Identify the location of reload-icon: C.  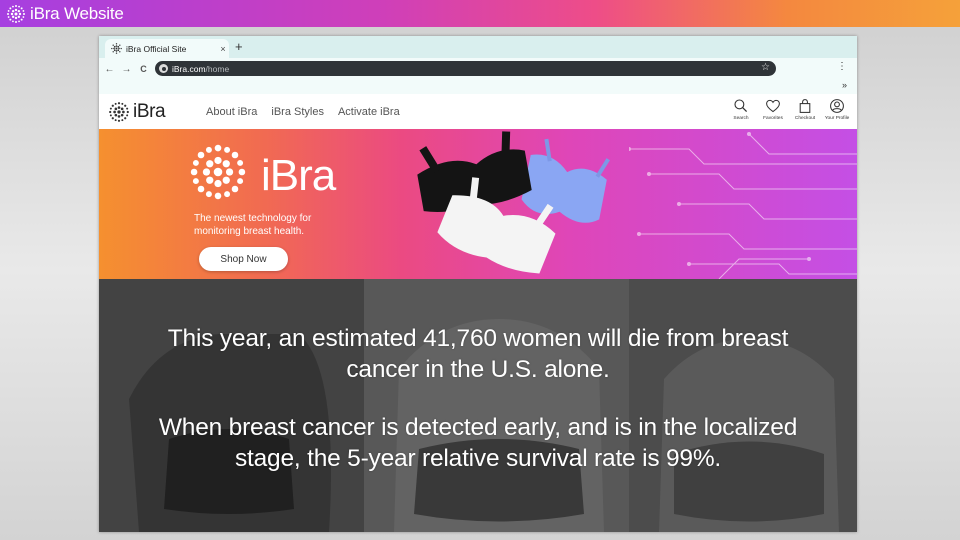
(143, 69).